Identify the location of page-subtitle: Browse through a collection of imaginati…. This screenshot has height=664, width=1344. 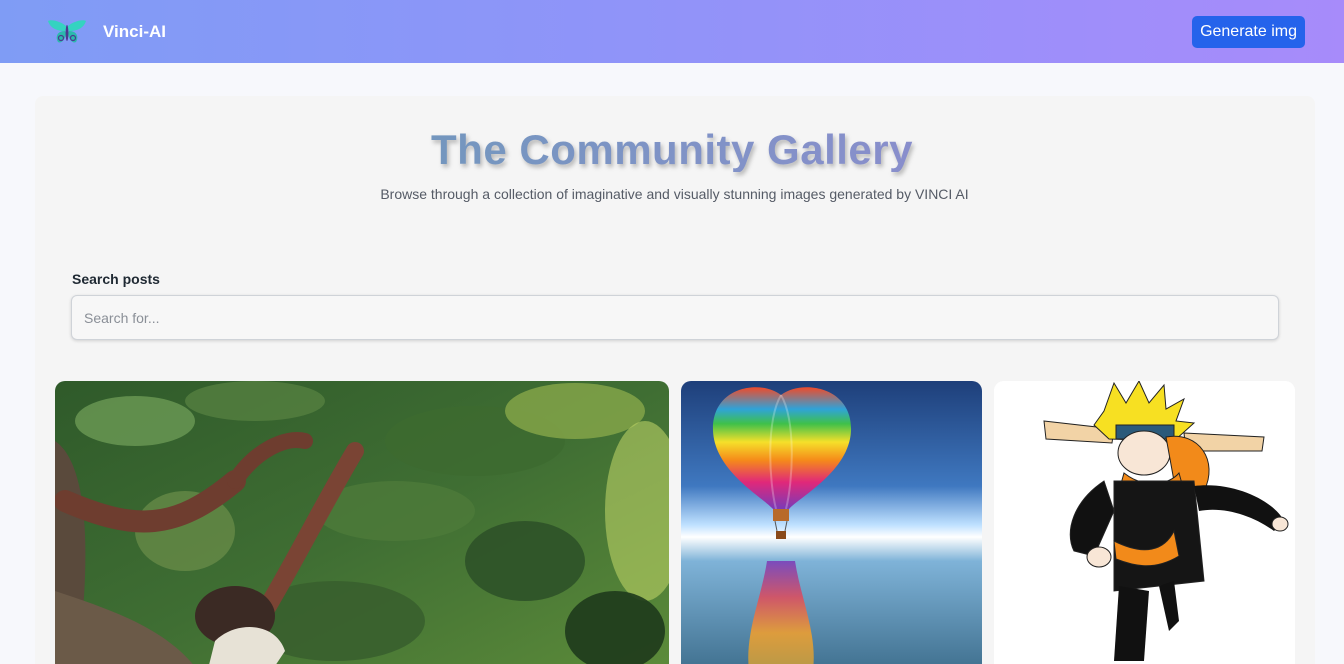
(674, 194).